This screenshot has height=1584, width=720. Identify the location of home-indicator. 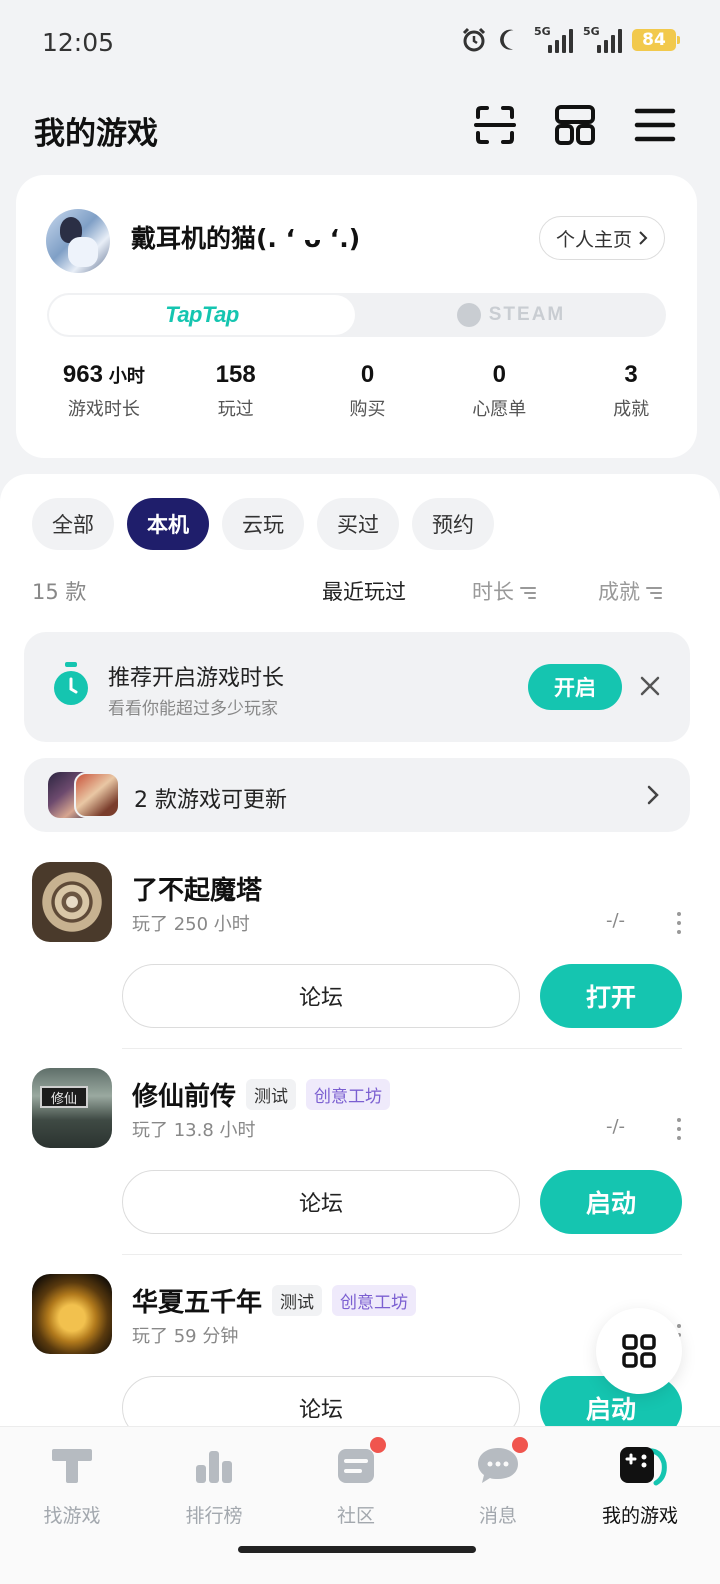
(357, 1549).